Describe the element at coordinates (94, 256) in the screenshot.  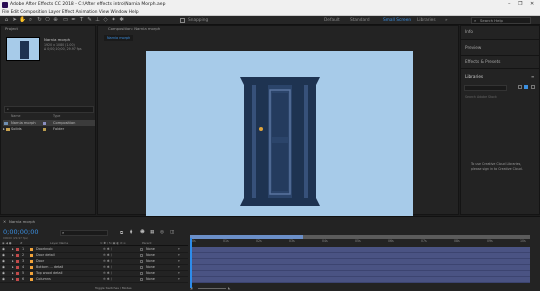
I see `layer-row: ◉ ▸ 2 Door detail ⊕ ✱ / None ▾` at that location.